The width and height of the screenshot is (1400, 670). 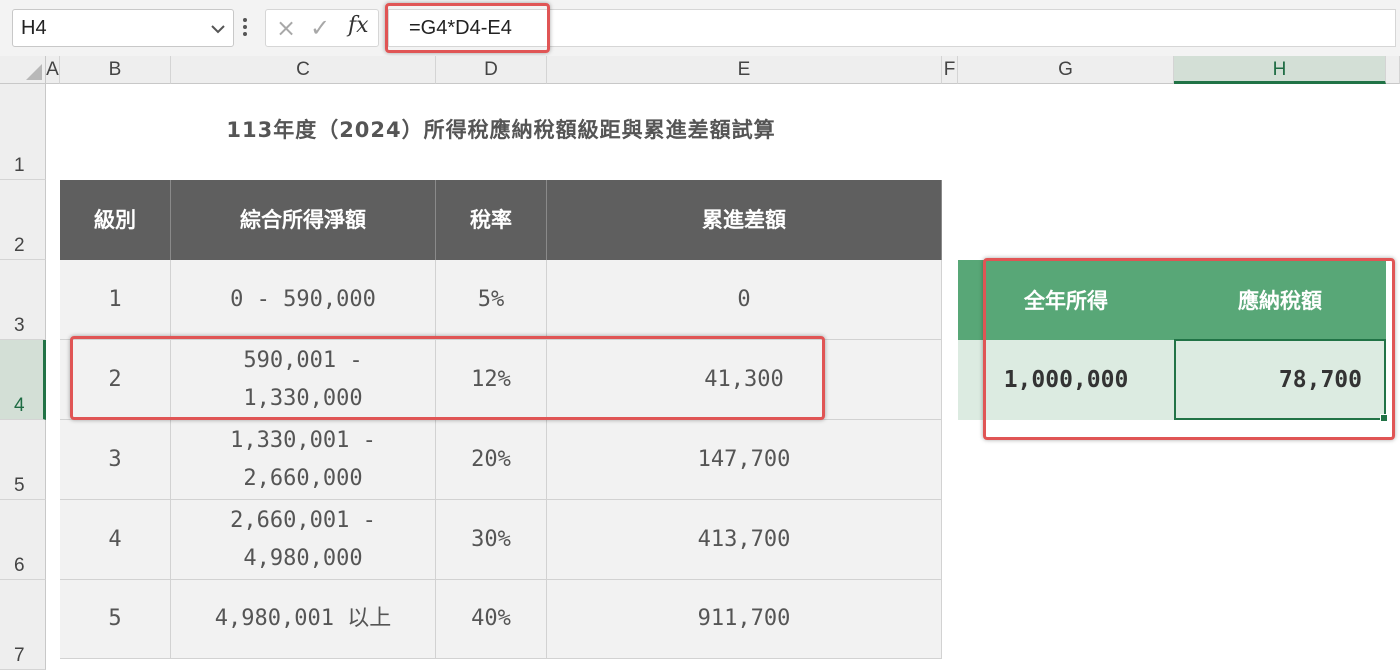 I want to click on income-range-cell: 2,660,001 -4,980,000, so click(x=303, y=540).